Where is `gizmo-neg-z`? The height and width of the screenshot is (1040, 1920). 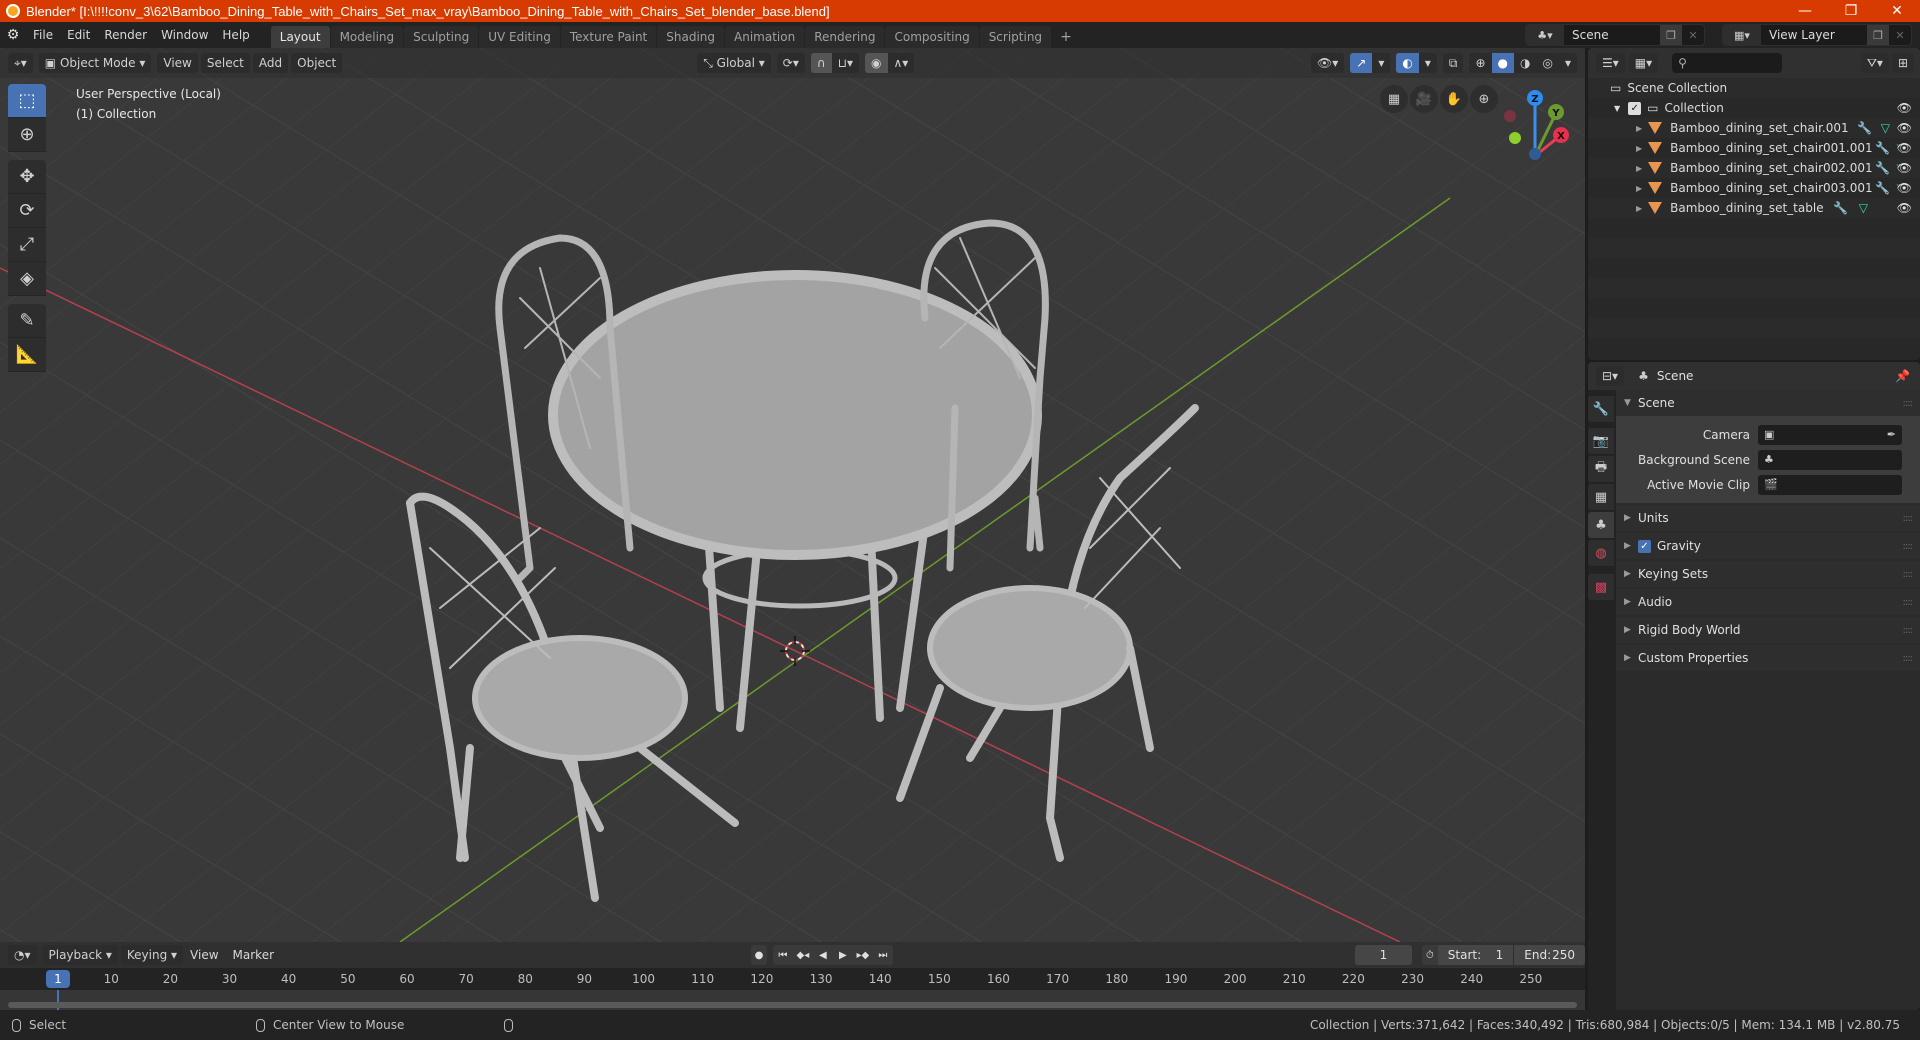 gizmo-neg-z is located at coordinates (1535, 154).